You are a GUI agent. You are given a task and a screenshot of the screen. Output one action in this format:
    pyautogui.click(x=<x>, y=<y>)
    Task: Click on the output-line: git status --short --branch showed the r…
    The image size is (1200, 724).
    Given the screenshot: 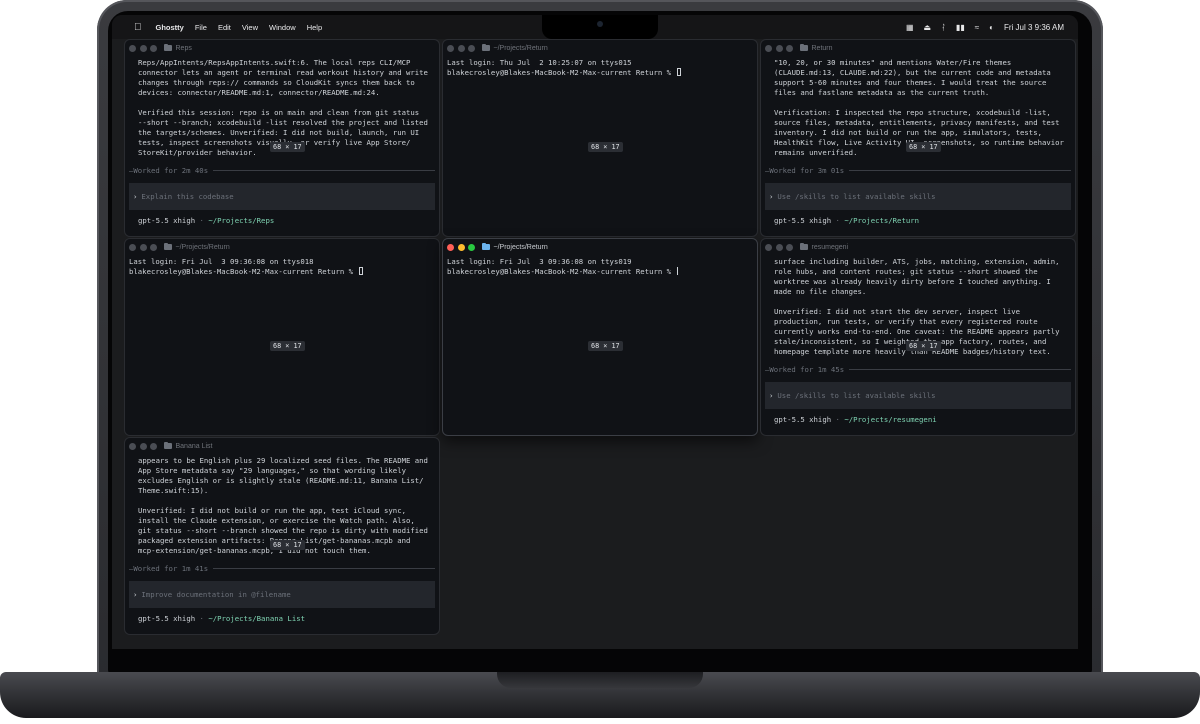 What is the action you would take?
    pyautogui.click(x=283, y=530)
    